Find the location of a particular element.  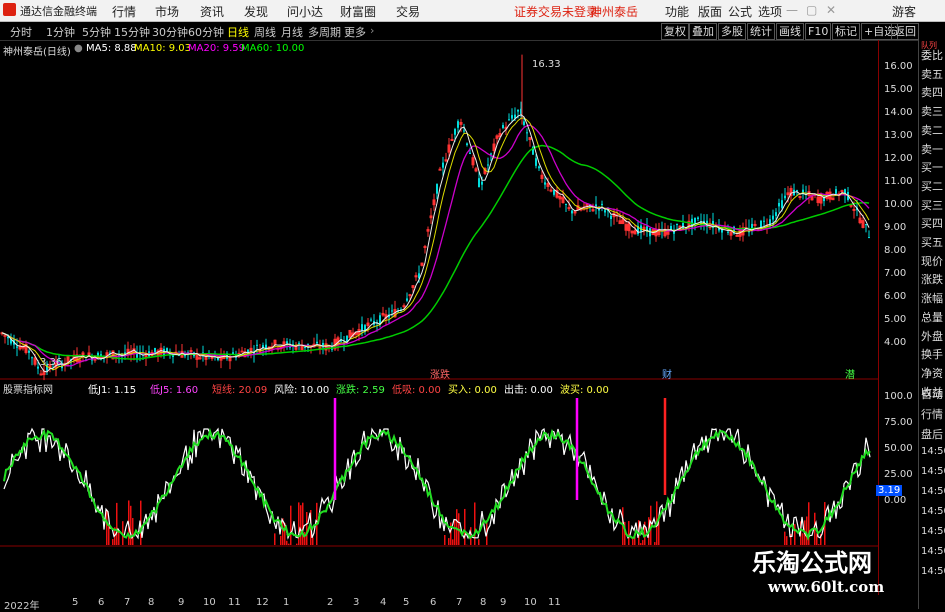

side-field: 卖一 is located at coordinates (932, 149).